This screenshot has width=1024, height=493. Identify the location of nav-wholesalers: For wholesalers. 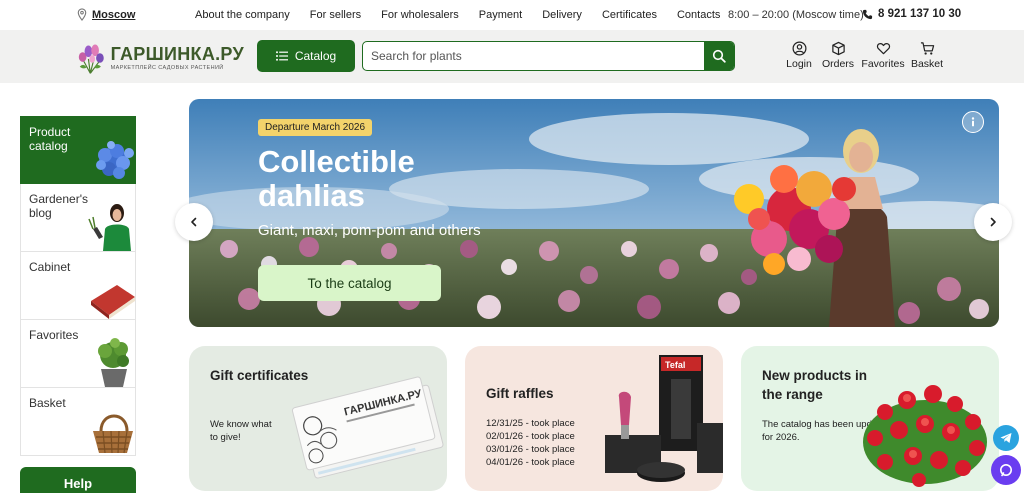
(420, 15).